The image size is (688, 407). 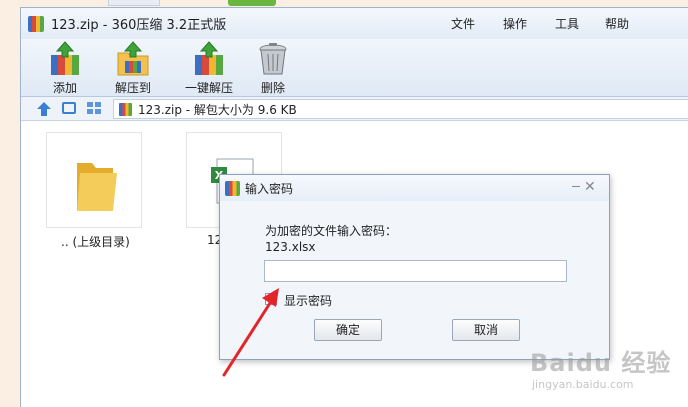 I want to click on close-icon: ✕, so click(x=590, y=187).